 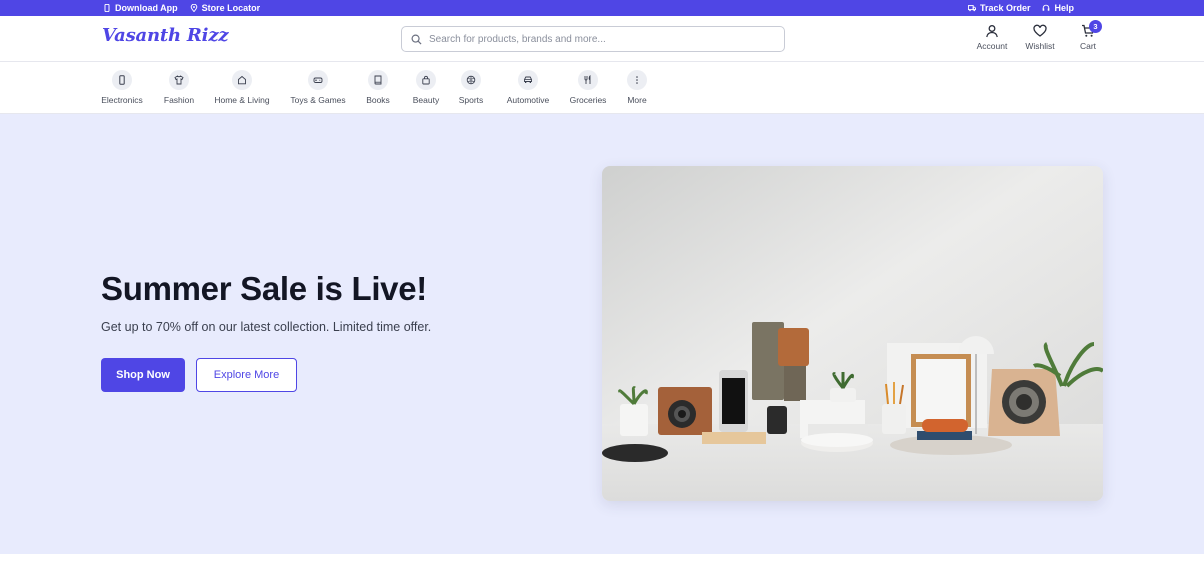 What do you see at coordinates (1040, 30) in the screenshot?
I see `heart-icon` at bounding box center [1040, 30].